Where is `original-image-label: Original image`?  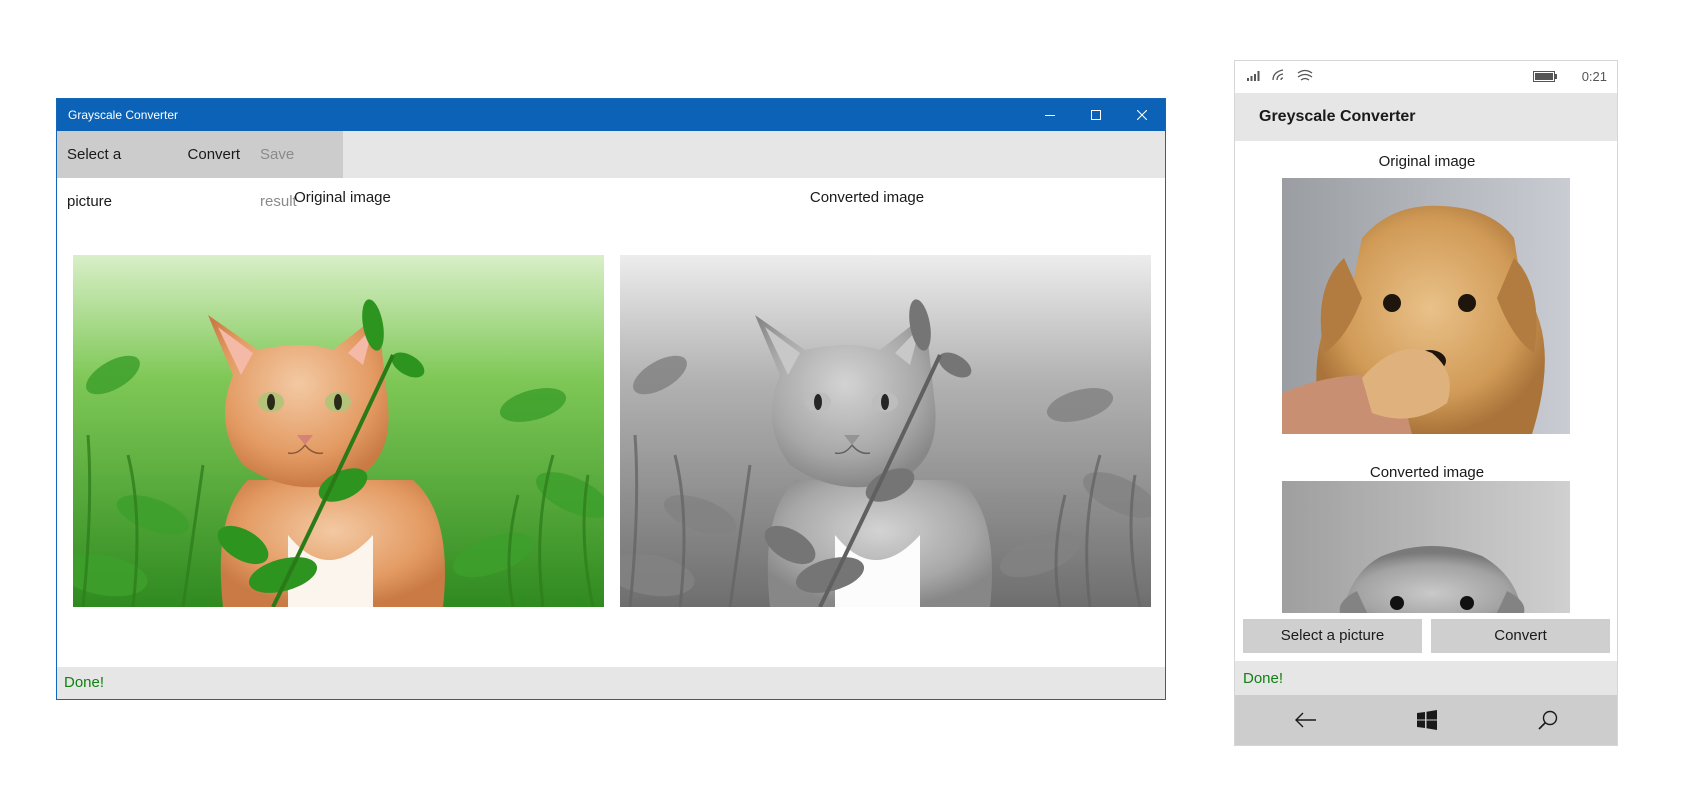
original-image-label: Original image is located at coordinates (342, 197).